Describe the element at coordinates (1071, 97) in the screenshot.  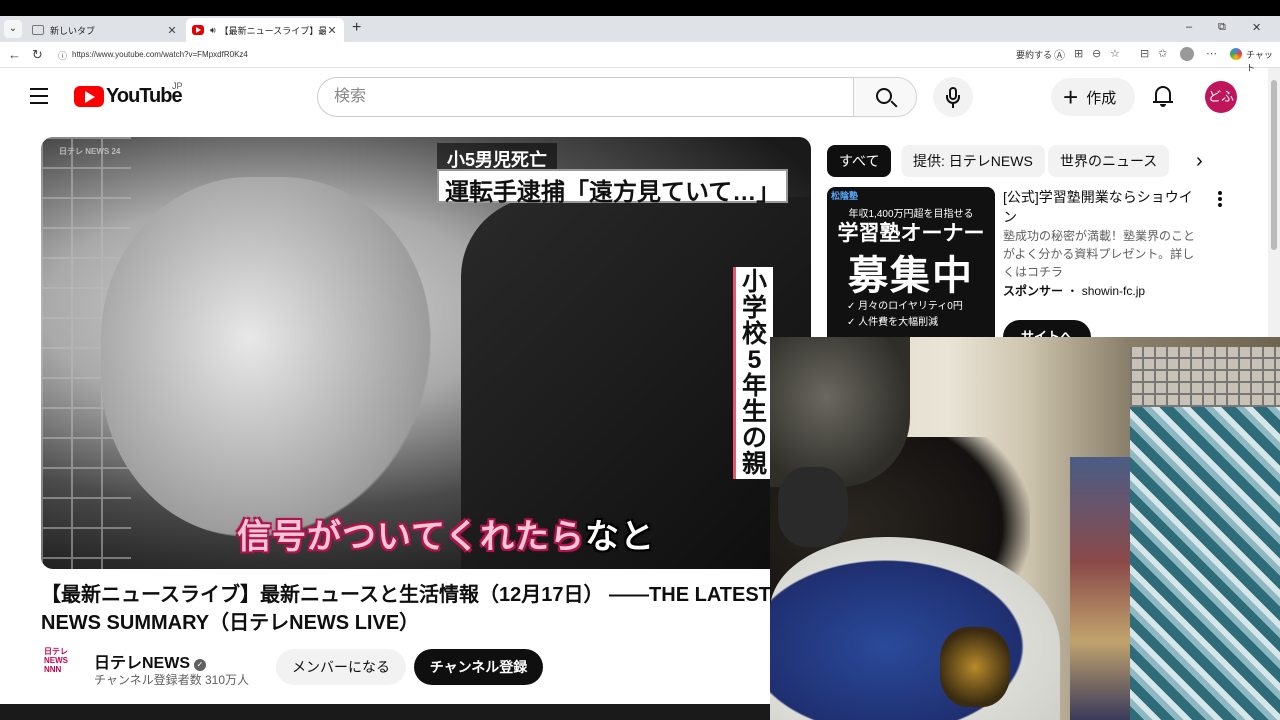
I see `plus-icon: +` at that location.